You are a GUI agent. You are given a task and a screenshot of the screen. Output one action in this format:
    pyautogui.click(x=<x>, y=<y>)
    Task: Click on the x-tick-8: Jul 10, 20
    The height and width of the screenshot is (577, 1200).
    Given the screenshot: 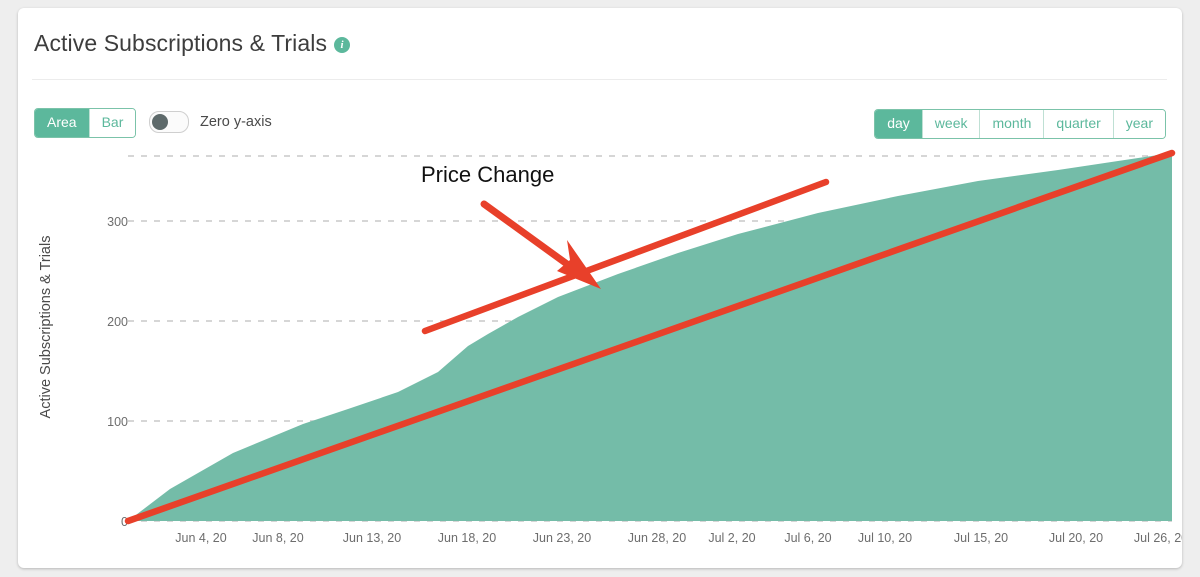 What is the action you would take?
    pyautogui.click(x=885, y=538)
    